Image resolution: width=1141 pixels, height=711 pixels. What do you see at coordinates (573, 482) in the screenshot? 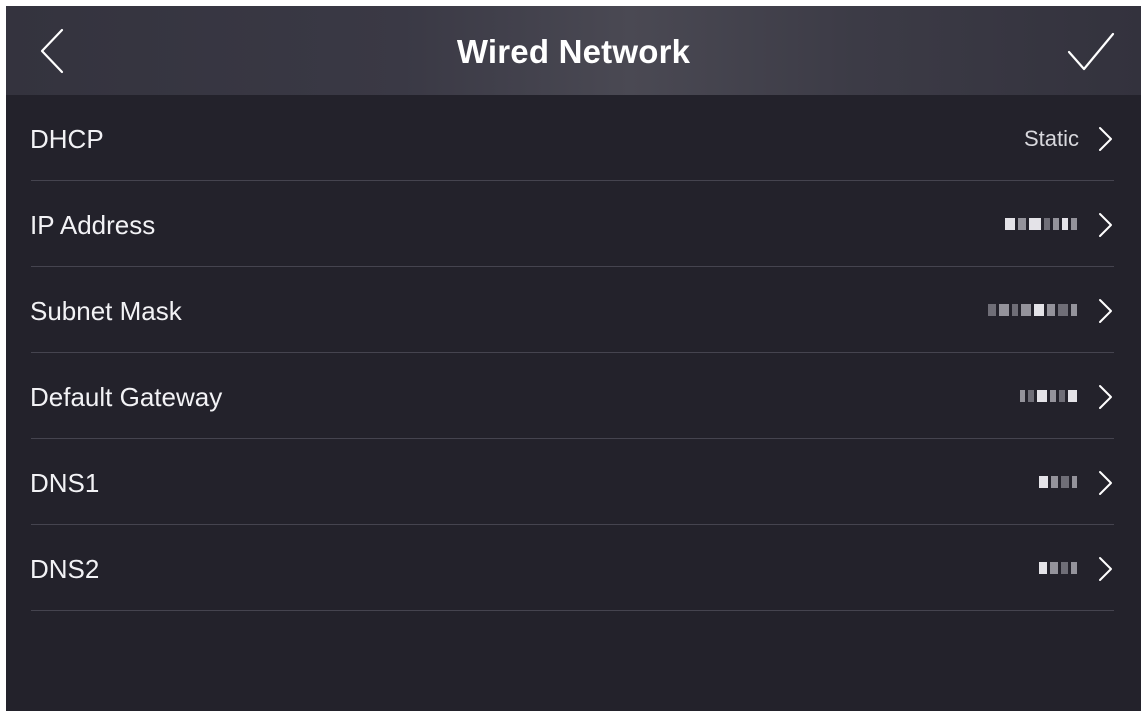
I see `dns1-row: DNS1` at bounding box center [573, 482].